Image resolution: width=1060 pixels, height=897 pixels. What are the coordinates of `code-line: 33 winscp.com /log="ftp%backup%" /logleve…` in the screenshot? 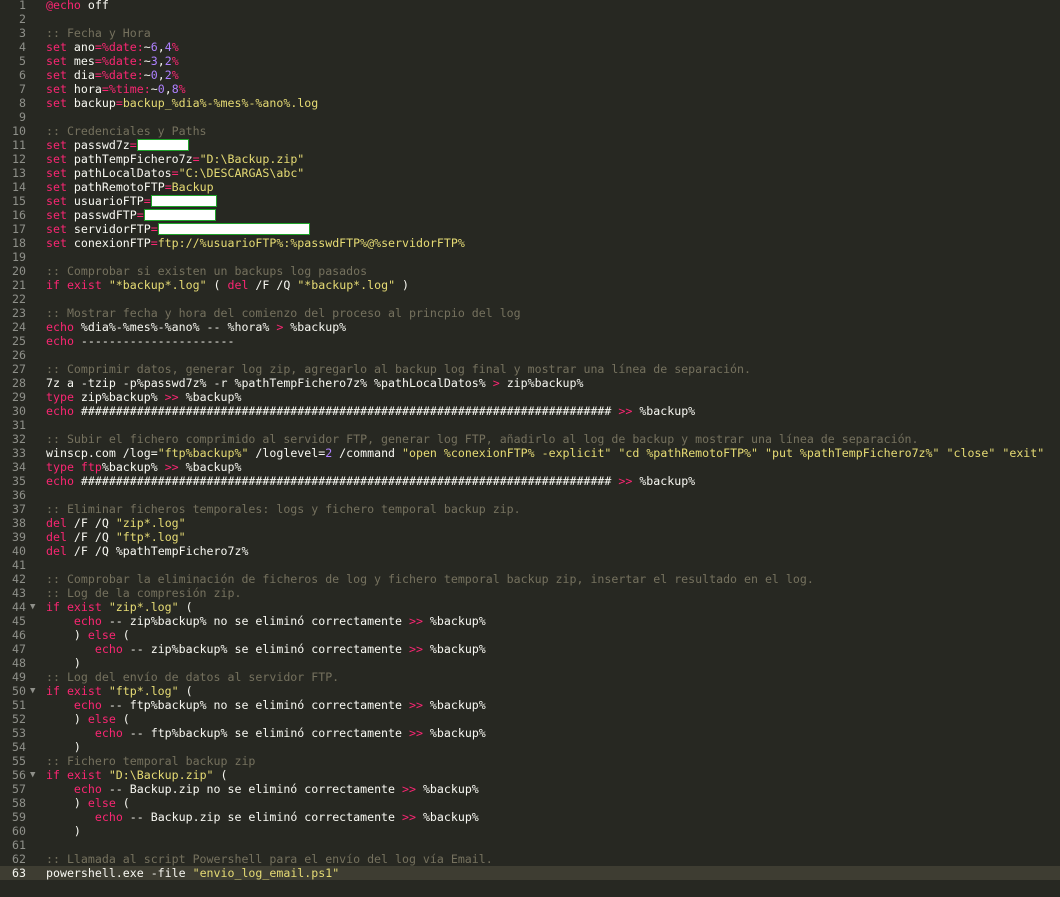 It's located at (530, 453).